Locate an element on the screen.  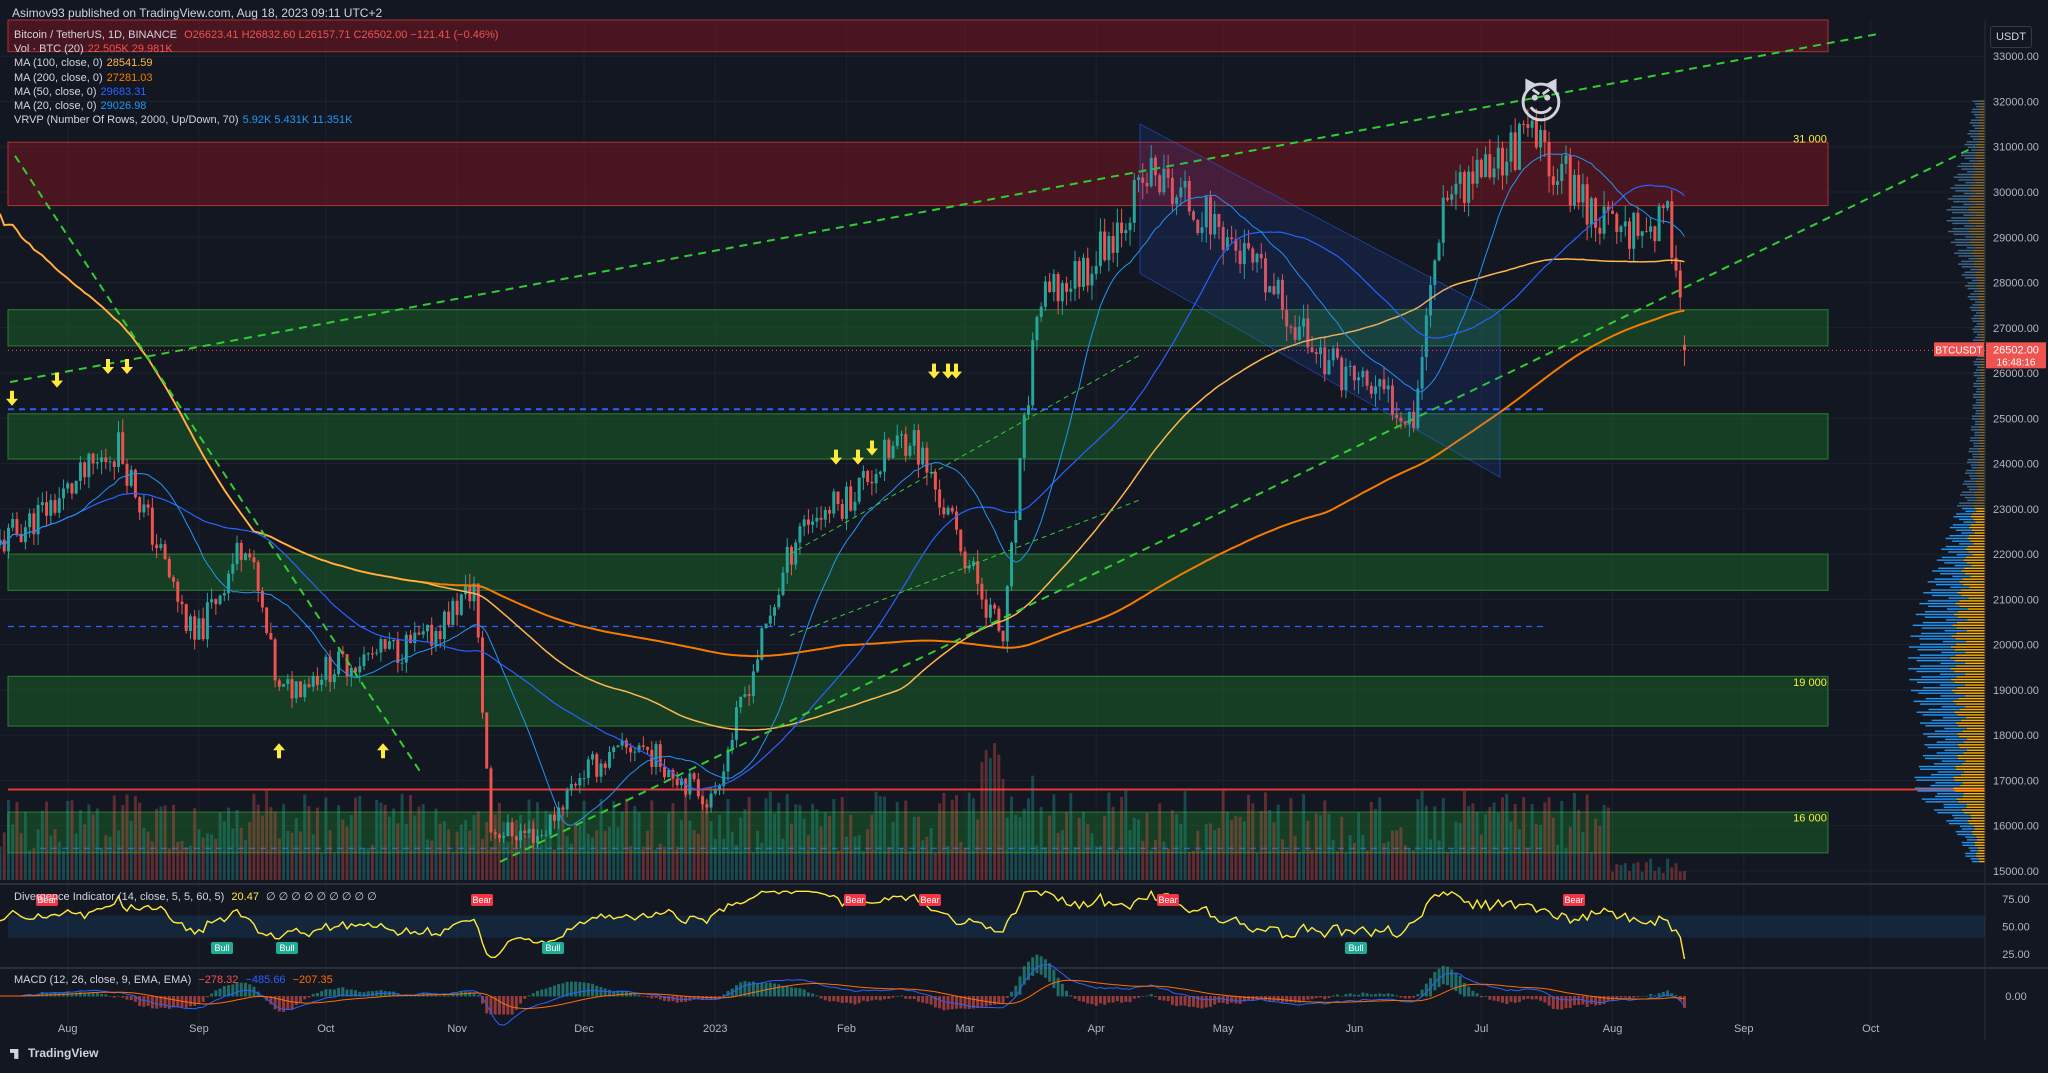
time-axis-label: Feb is located at coordinates (846, 1029).